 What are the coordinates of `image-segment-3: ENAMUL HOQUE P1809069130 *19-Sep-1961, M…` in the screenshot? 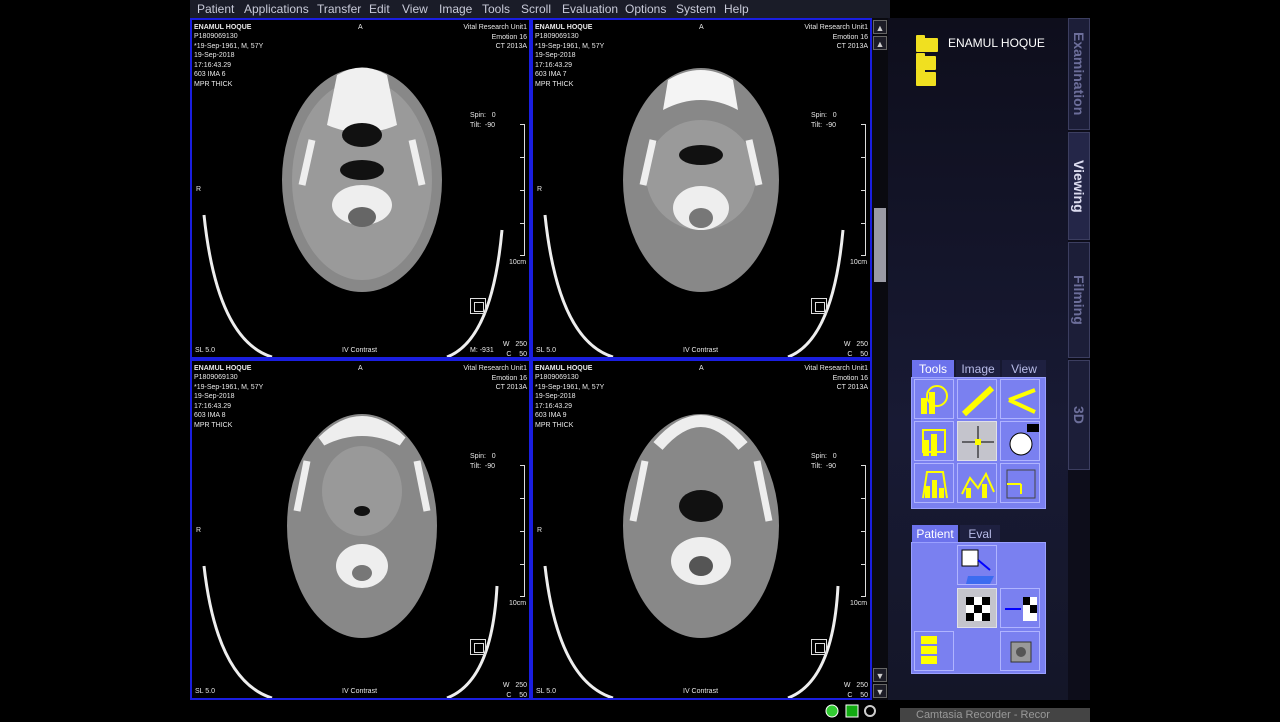 It's located at (360, 529).